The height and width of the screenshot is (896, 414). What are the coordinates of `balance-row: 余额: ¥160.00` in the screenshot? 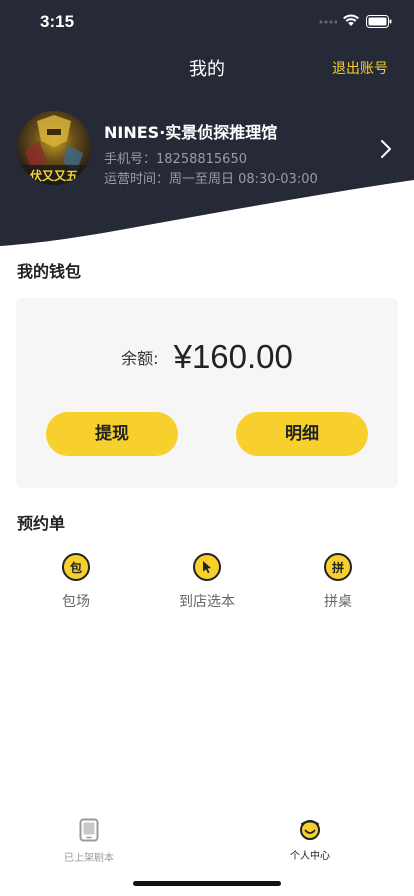 It's located at (207, 357).